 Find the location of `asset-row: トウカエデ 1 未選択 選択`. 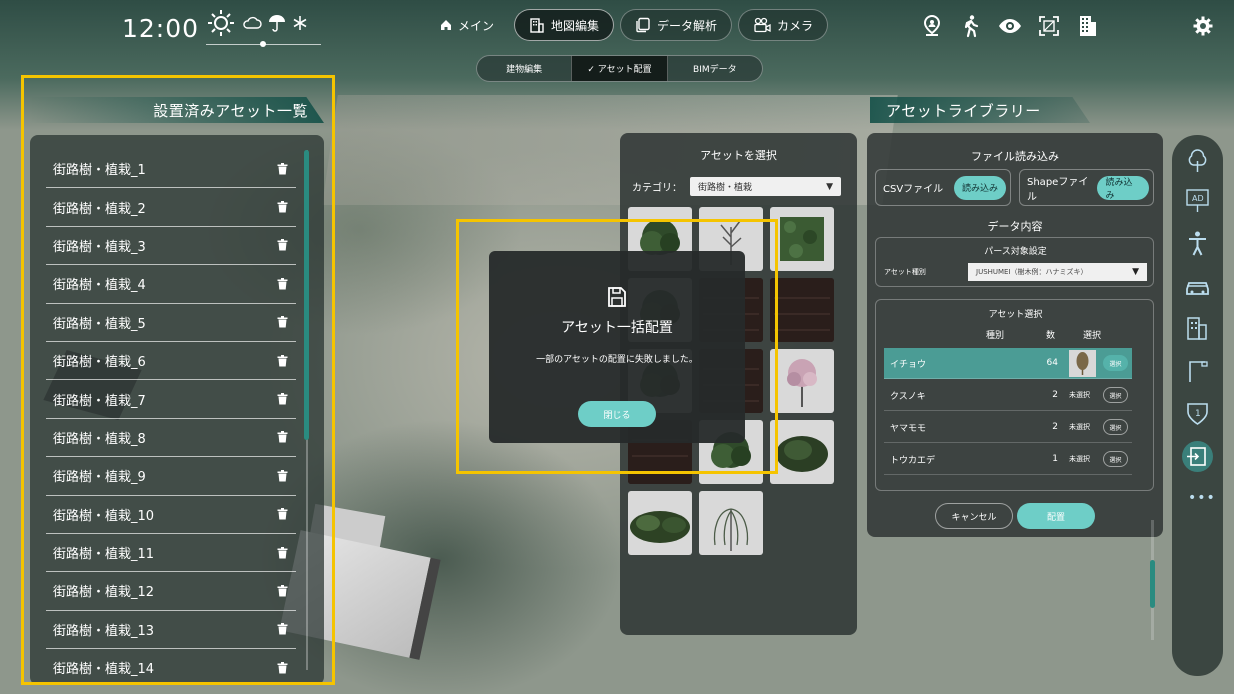

asset-row: トウカエデ 1 未選択 選択 is located at coordinates (1008, 459).